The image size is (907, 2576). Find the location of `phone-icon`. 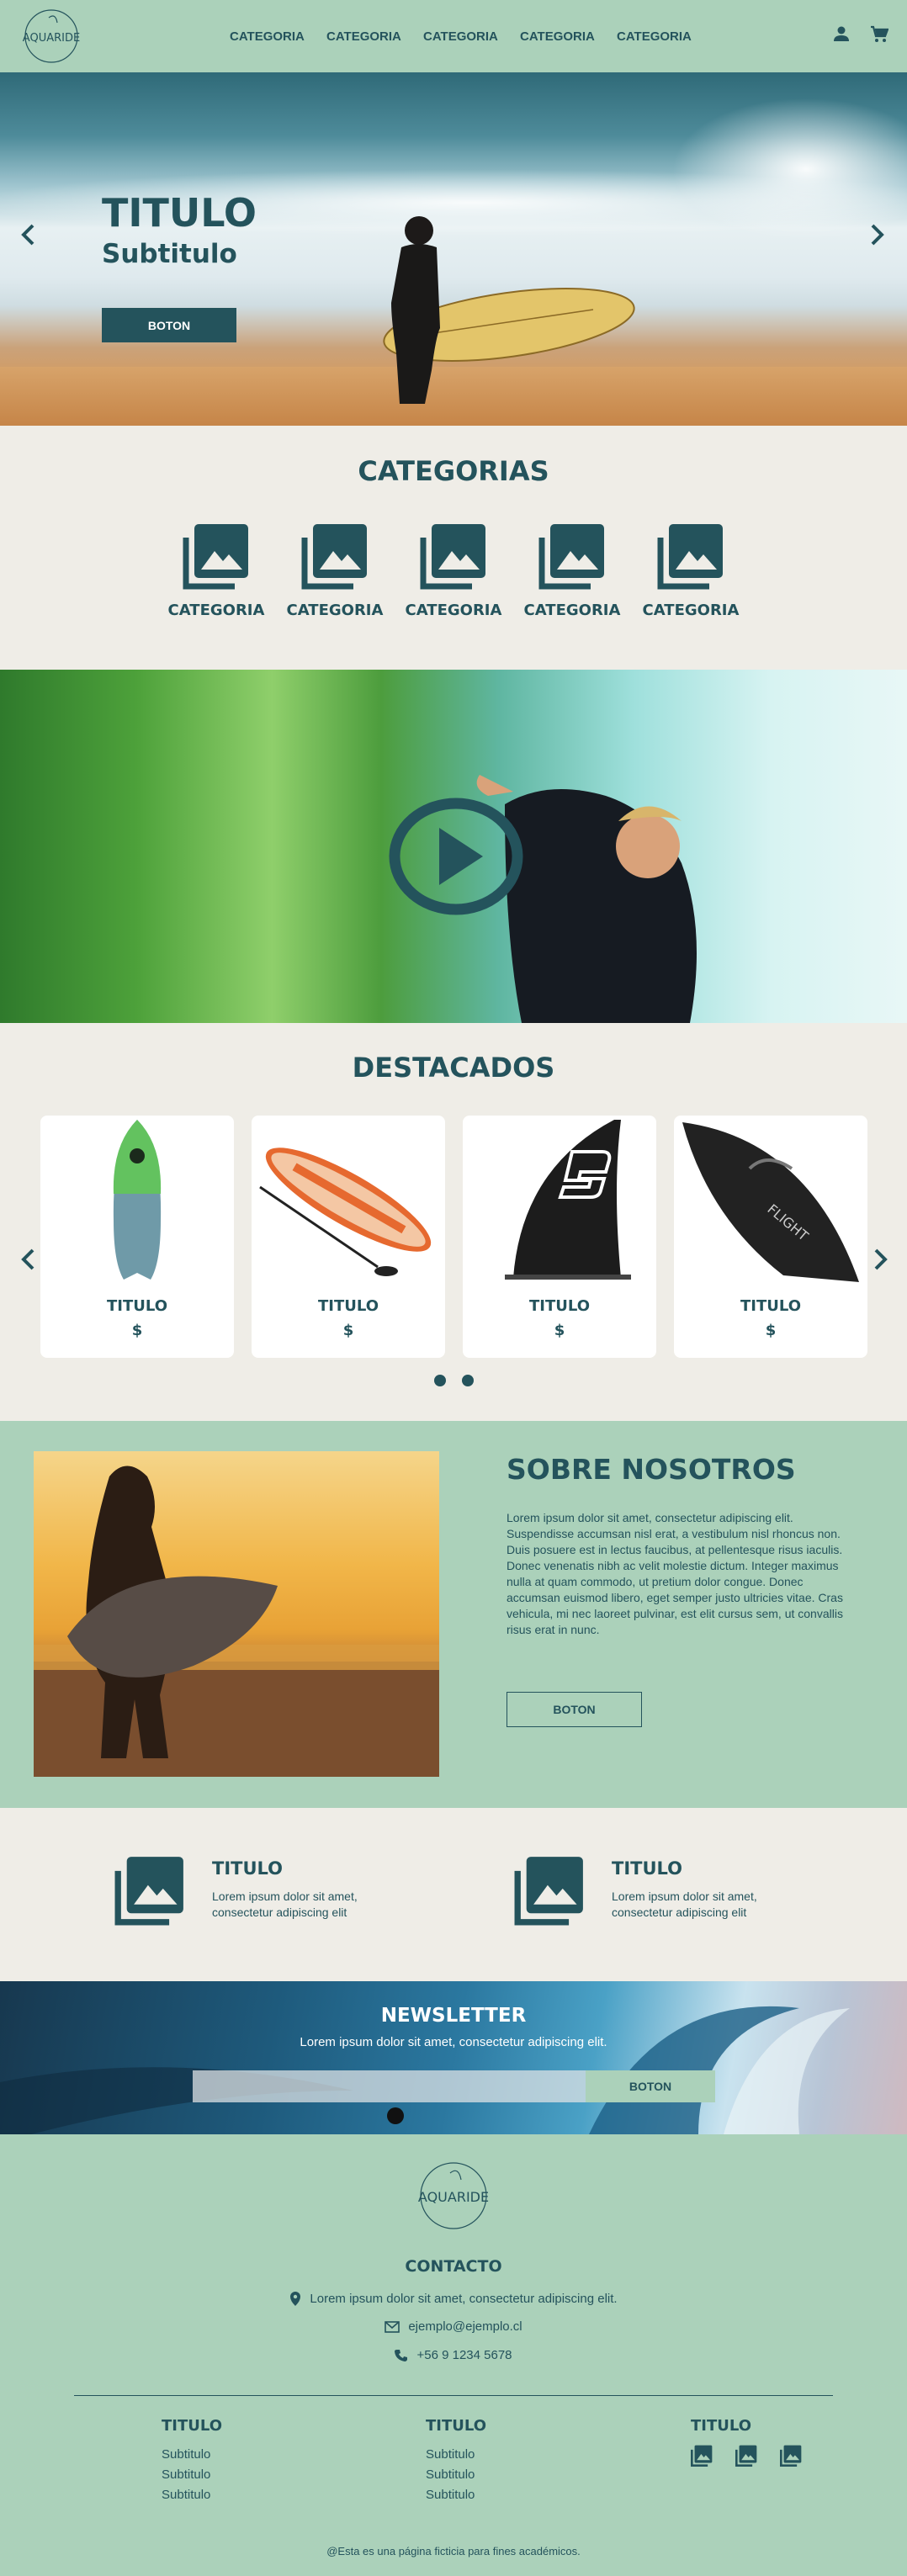

phone-icon is located at coordinates (401, 2355).